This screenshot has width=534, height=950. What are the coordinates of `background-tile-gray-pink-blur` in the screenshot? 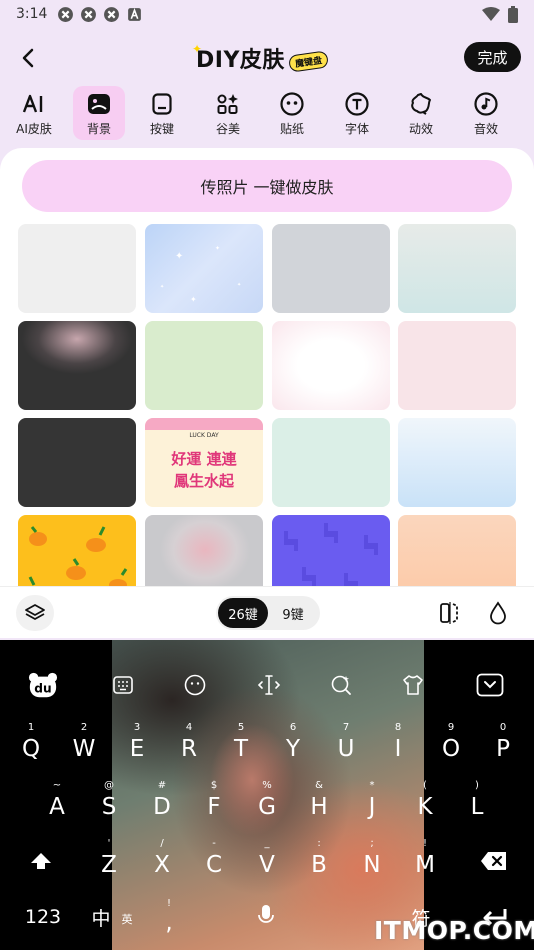 It's located at (204, 552).